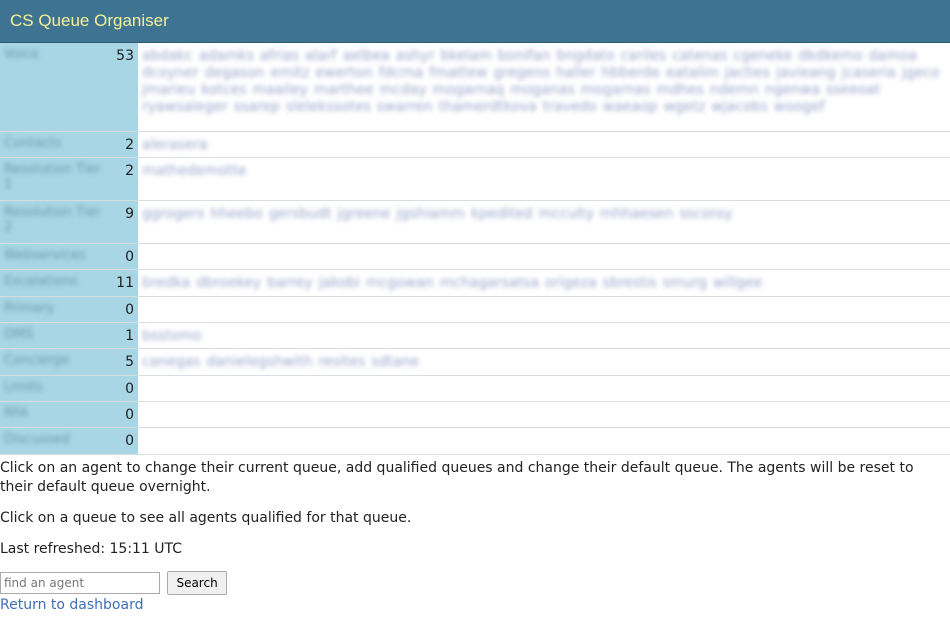 Image resolution: width=950 pixels, height=632 pixels. Describe the element at coordinates (458, 73) in the screenshot. I see `agent-link: fmattew` at that location.